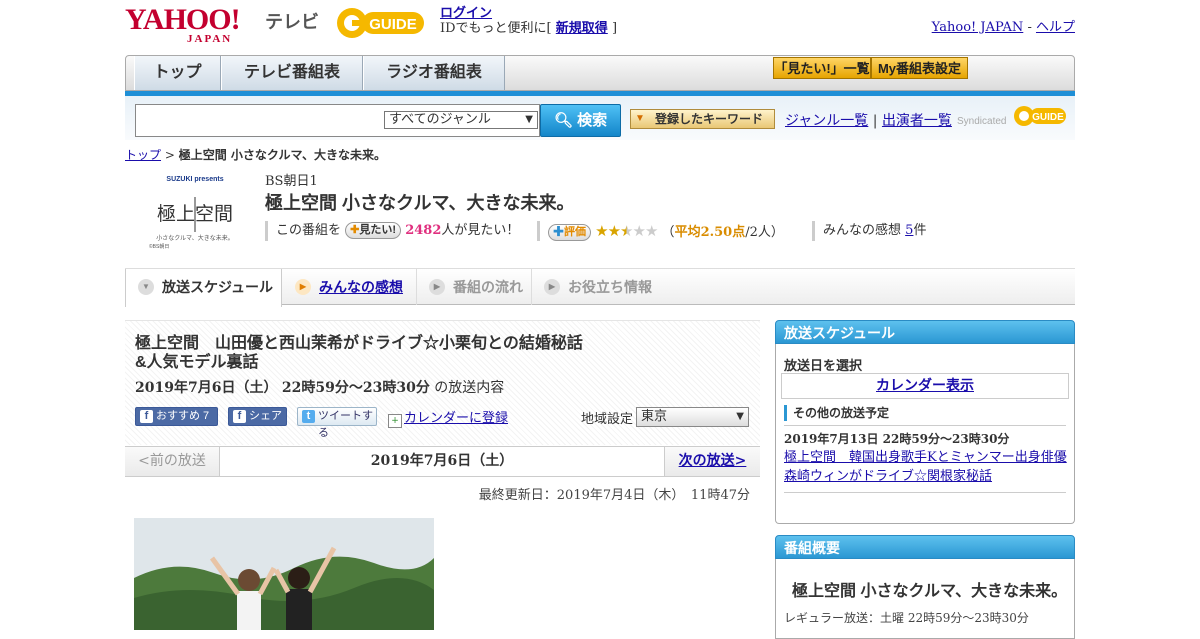 Image resolution: width=1200 pixels, height=639 pixels. What do you see at coordinates (456, 418) in the screenshot?
I see `calendar-register-link: カレンダーに登録` at bounding box center [456, 418].